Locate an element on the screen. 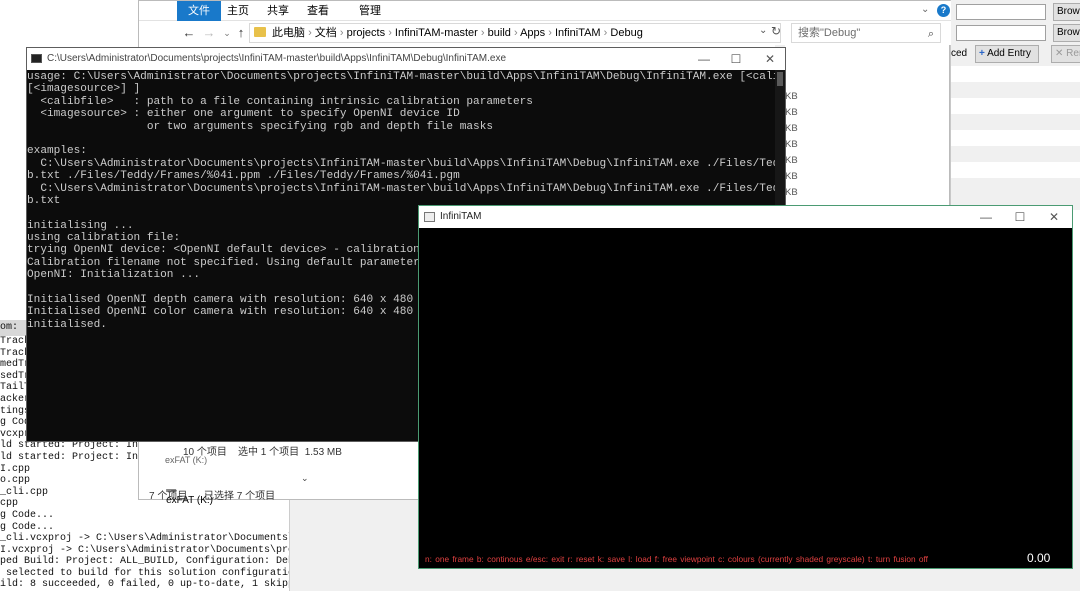 This screenshot has width=1080, height=591. browse-build-button: Brows is located at coordinates (1066, 33).